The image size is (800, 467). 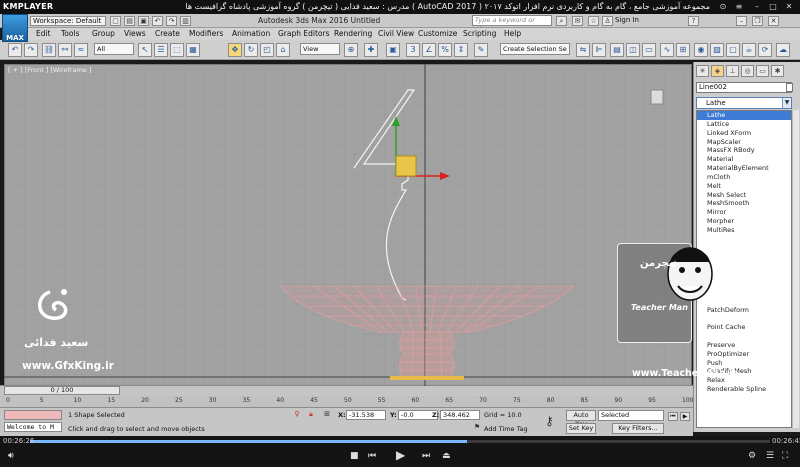 What do you see at coordinates (667, 50) in the screenshot?
I see `curve-editor-icon: ∿` at bounding box center [667, 50].